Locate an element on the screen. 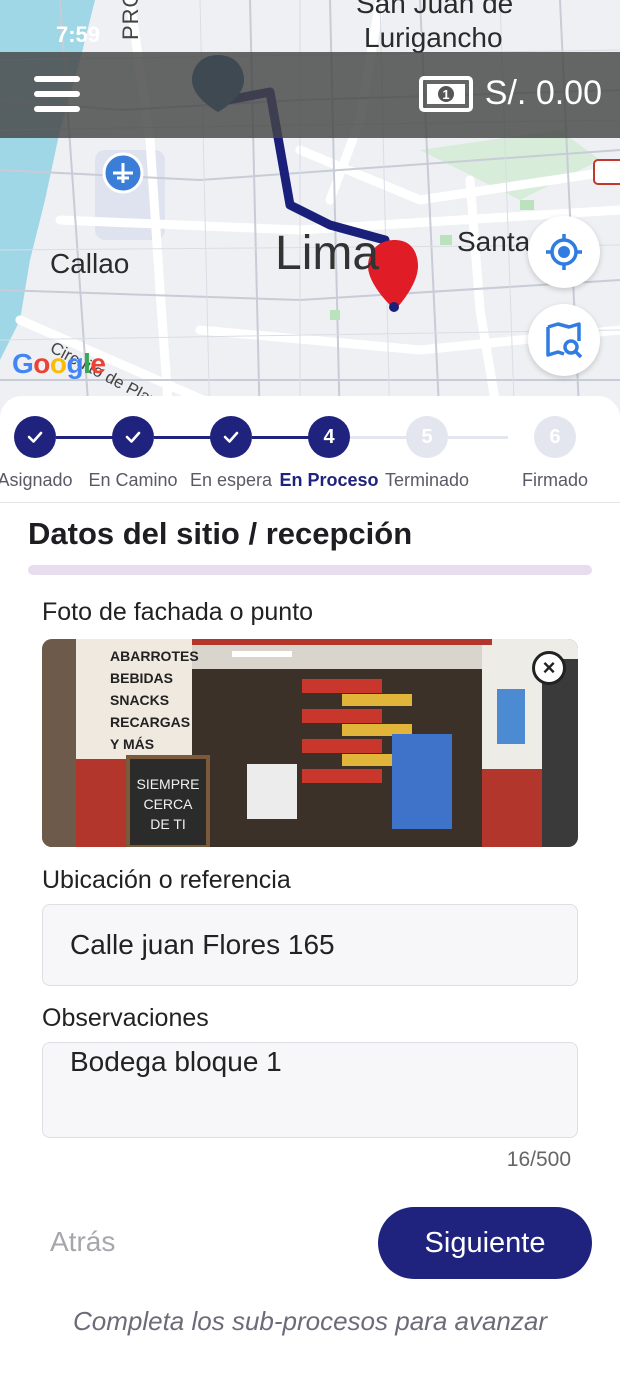 The image size is (620, 1384). title-underline is located at coordinates (310, 570).